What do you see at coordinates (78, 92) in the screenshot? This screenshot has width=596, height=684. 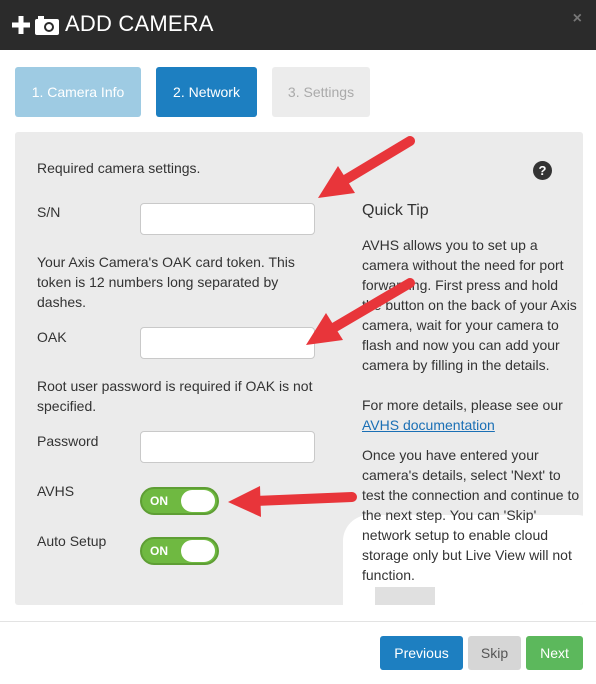 I see `step-camera-info: 1. Camera Info` at bounding box center [78, 92].